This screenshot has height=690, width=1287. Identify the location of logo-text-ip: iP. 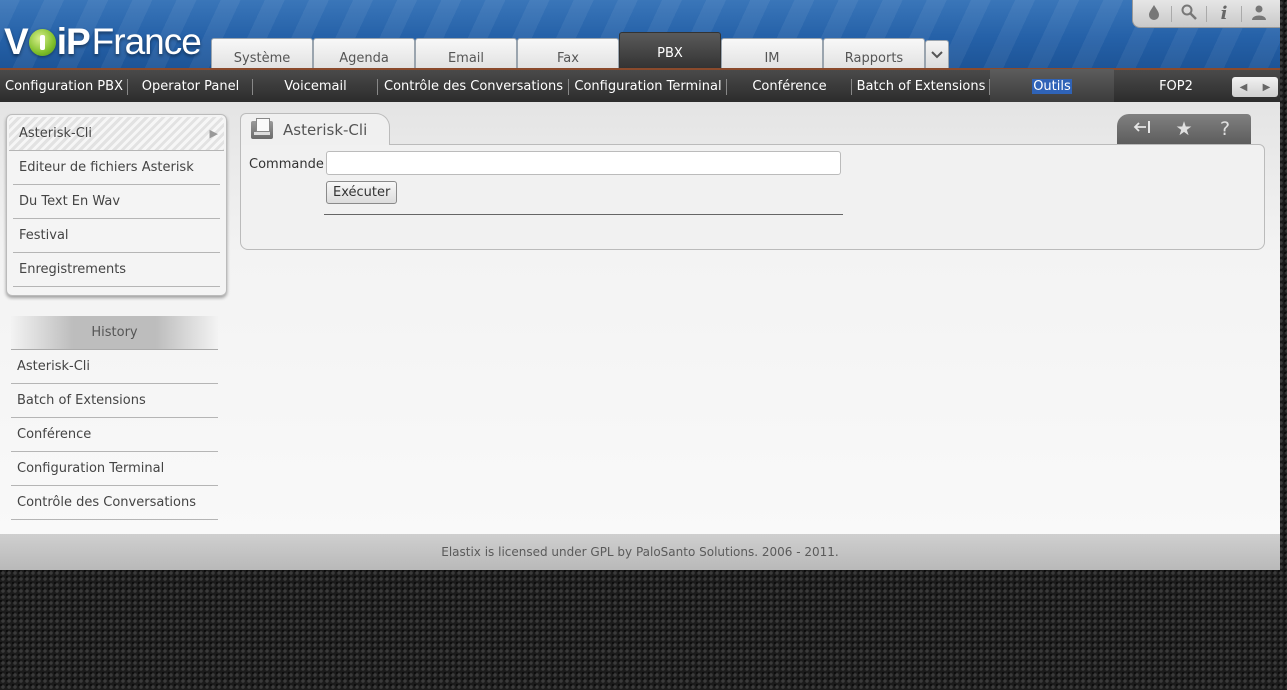
(73, 41).